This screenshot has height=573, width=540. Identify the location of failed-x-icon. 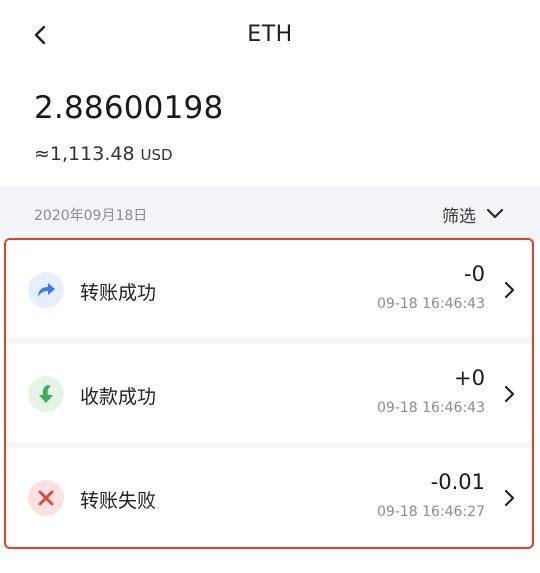
(46, 498).